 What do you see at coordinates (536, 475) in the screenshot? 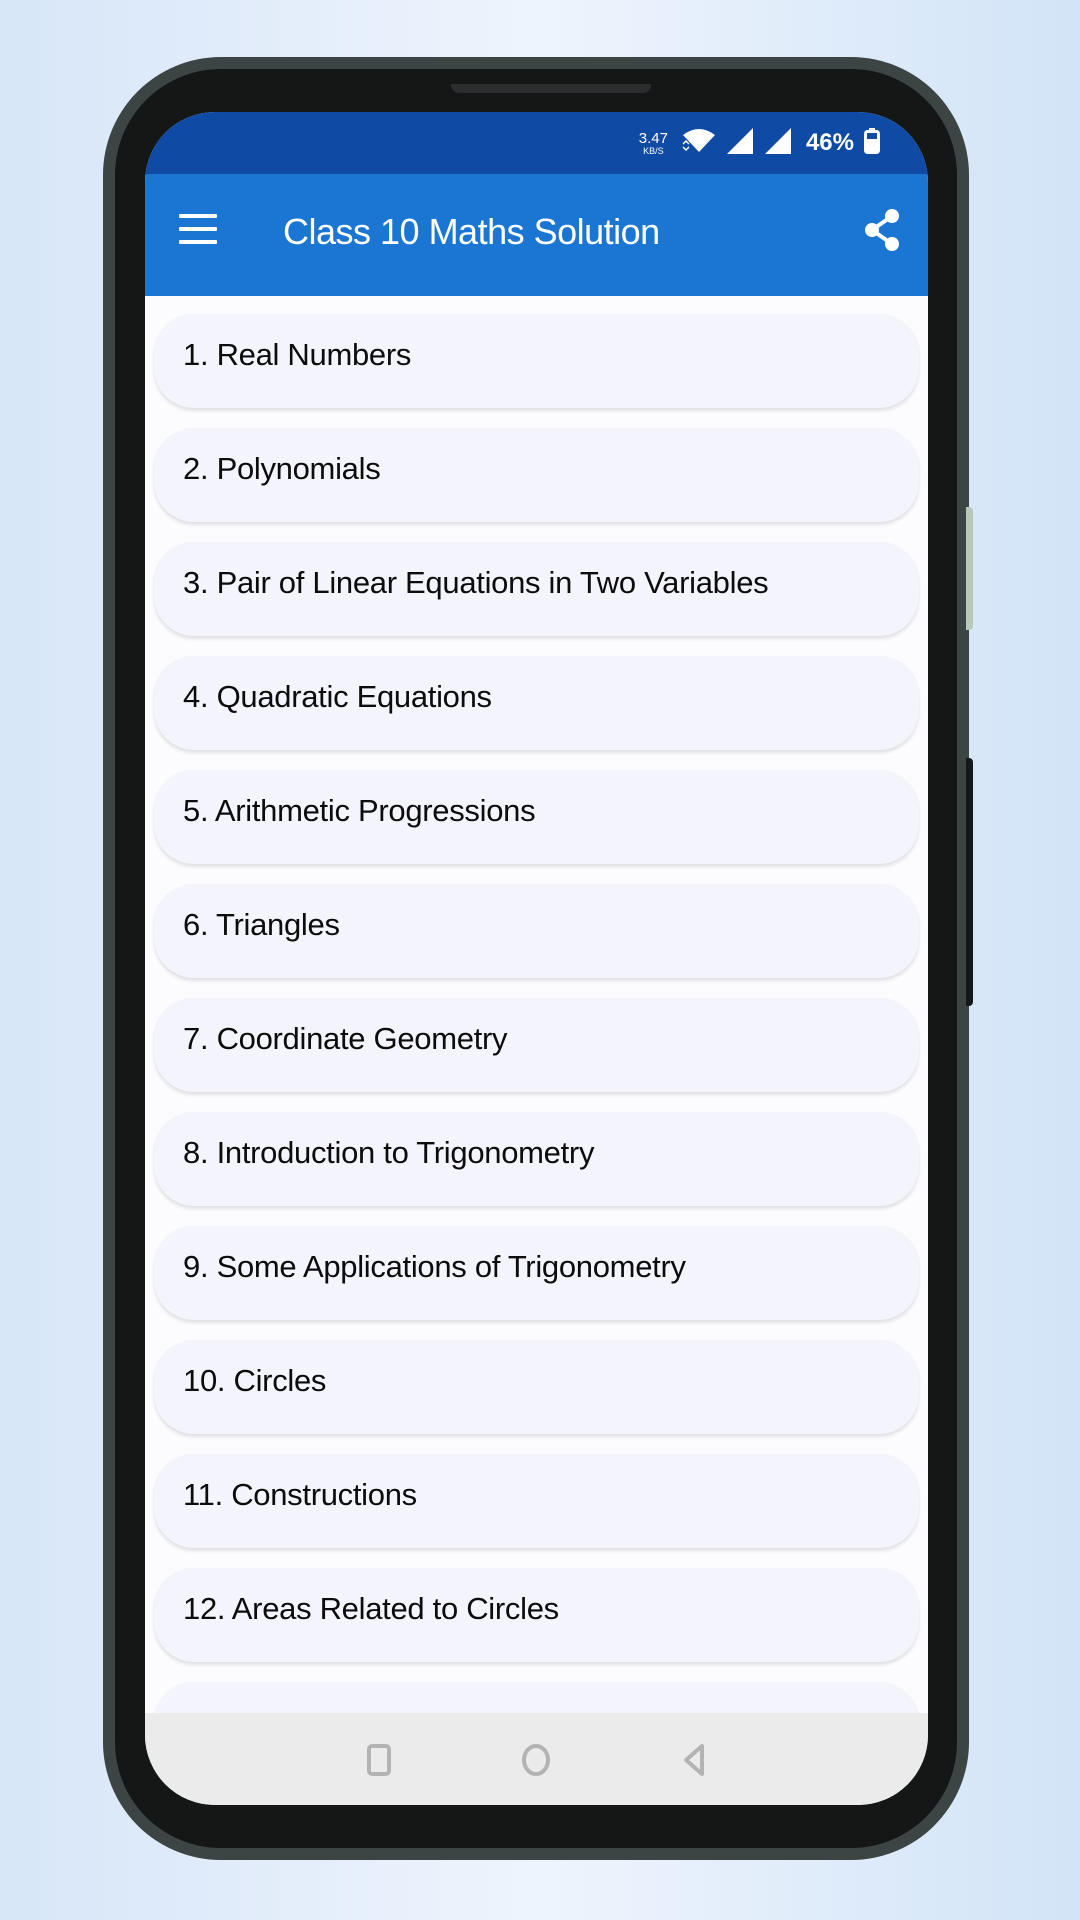
I see `chapter-item: 2. Polynomials` at bounding box center [536, 475].